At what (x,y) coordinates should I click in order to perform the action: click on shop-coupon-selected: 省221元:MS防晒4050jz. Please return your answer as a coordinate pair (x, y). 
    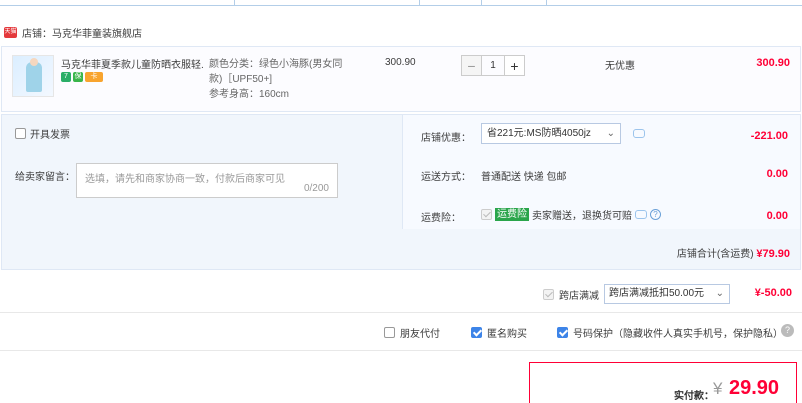
    Looking at the image, I should click on (539, 133).